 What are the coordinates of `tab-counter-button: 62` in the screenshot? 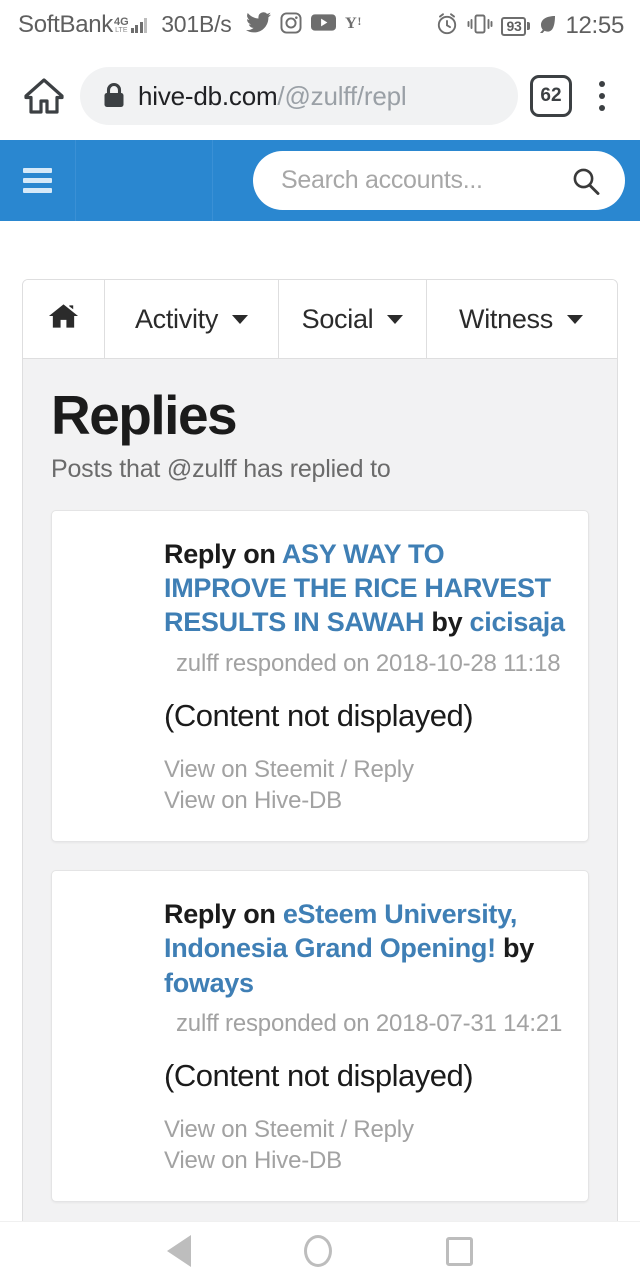 It's located at (551, 96).